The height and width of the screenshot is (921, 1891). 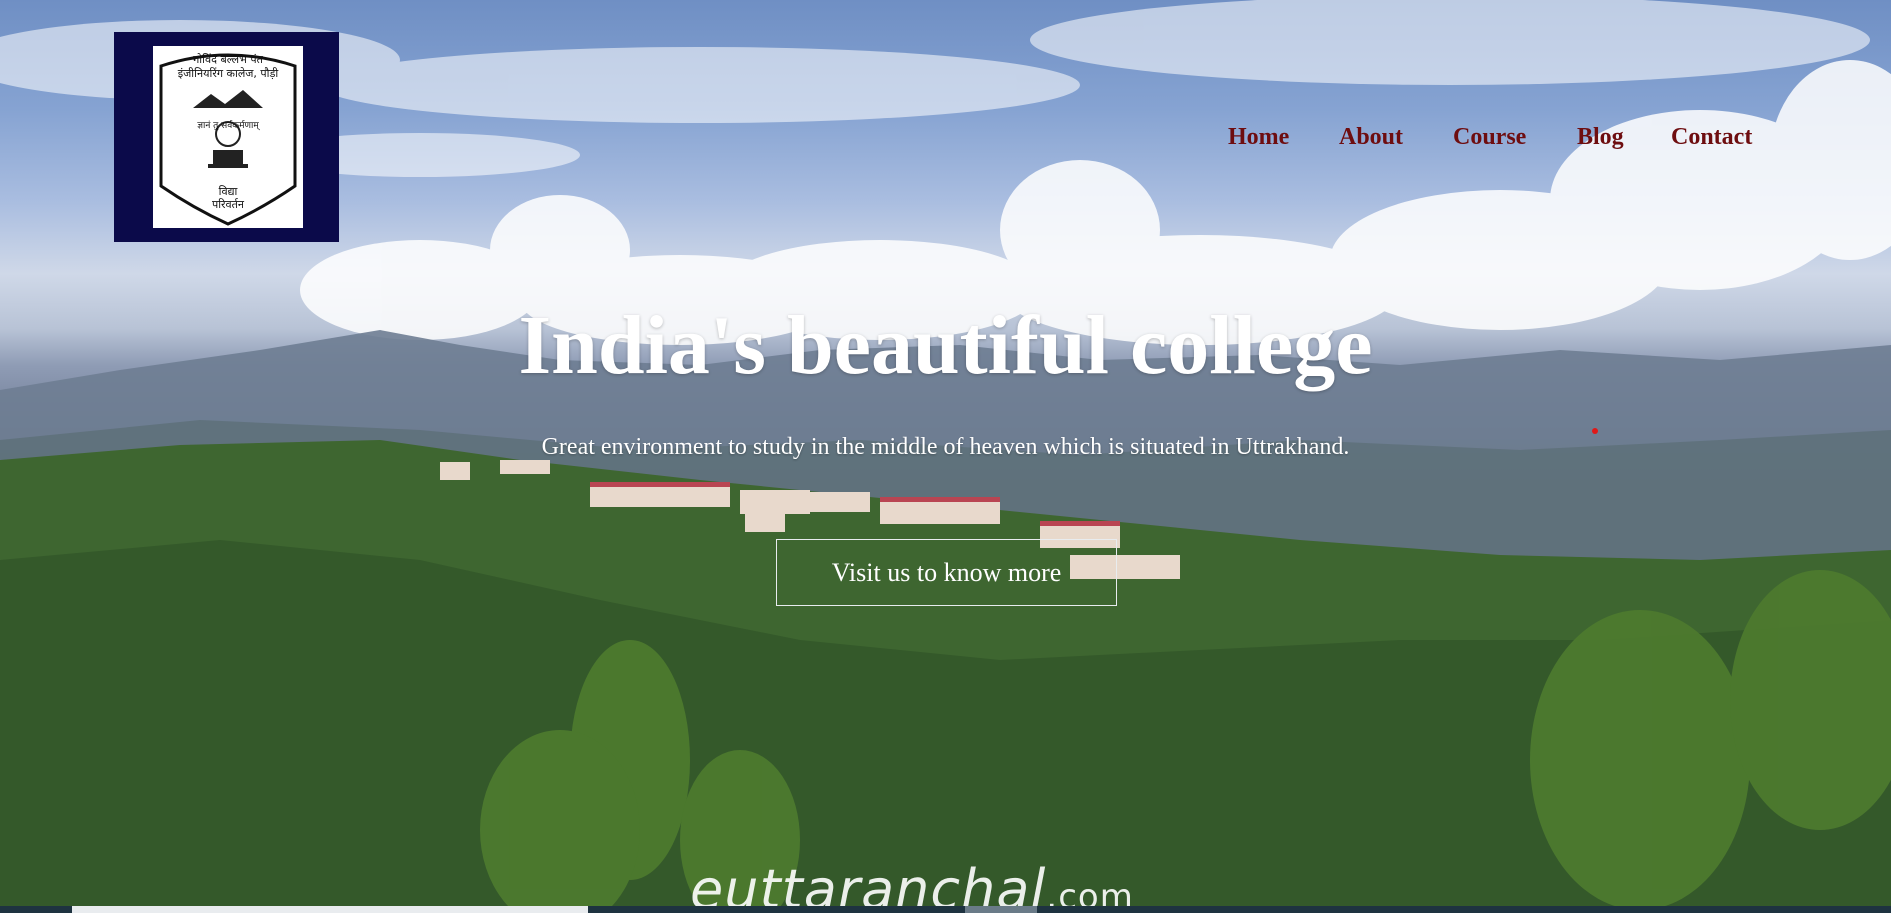 I want to click on nav-about-link: About, so click(x=1371, y=137).